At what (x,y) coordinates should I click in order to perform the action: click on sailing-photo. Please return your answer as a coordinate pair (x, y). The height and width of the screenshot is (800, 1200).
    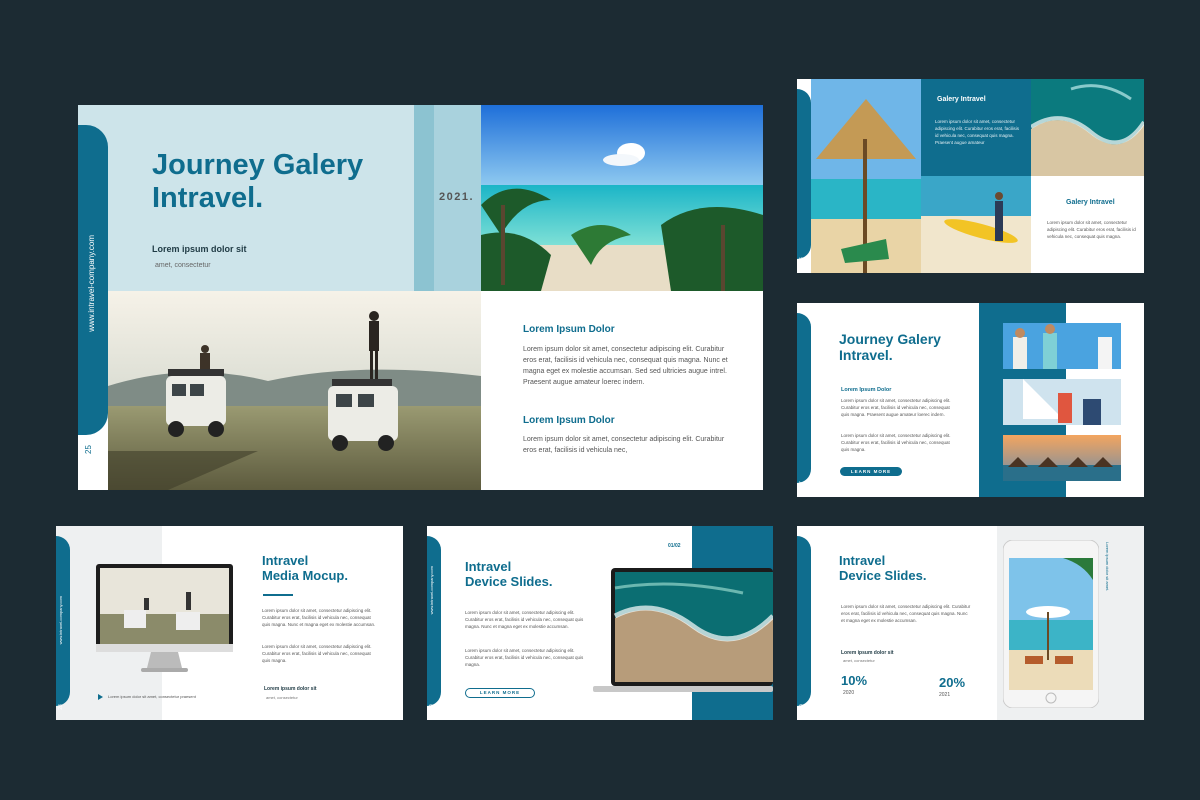
    Looking at the image, I should click on (1062, 402).